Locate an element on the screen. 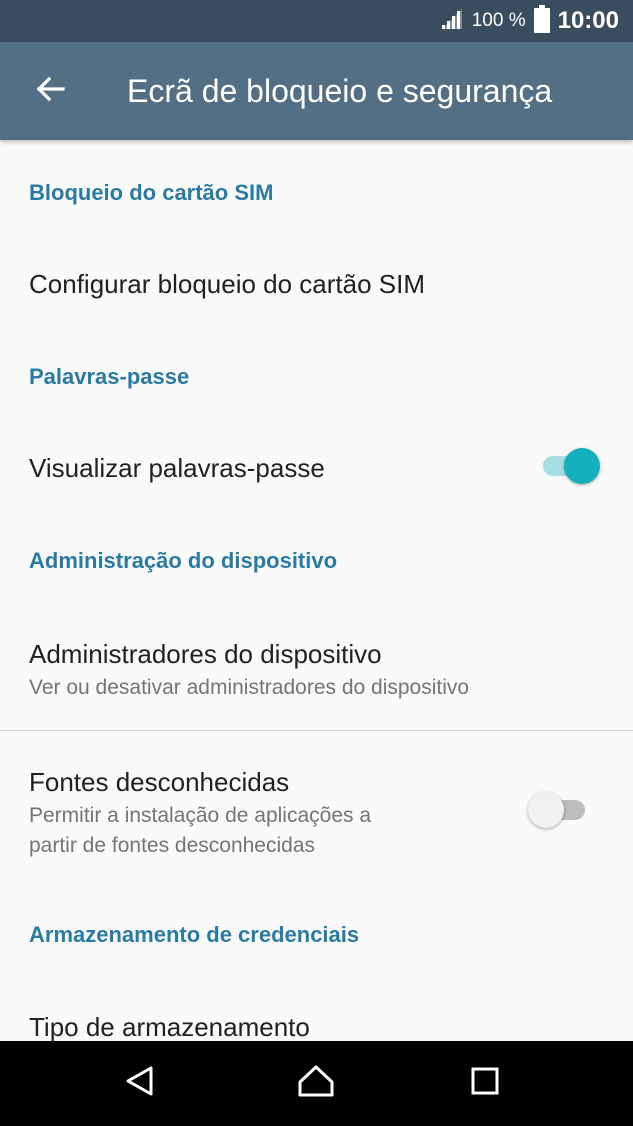 The width and height of the screenshot is (633, 1126). list-item-show-passwords: Visualizar palavras-passe is located at coordinates (316, 466).